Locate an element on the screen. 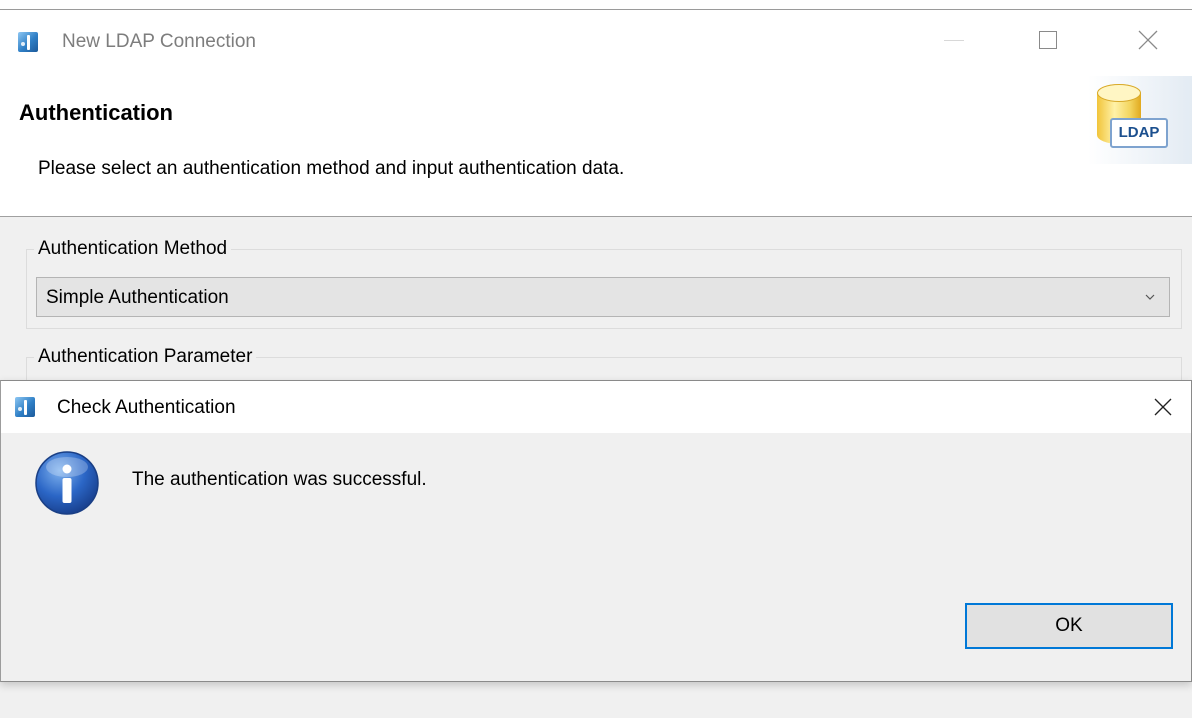  ok-button: OK is located at coordinates (1069, 626).